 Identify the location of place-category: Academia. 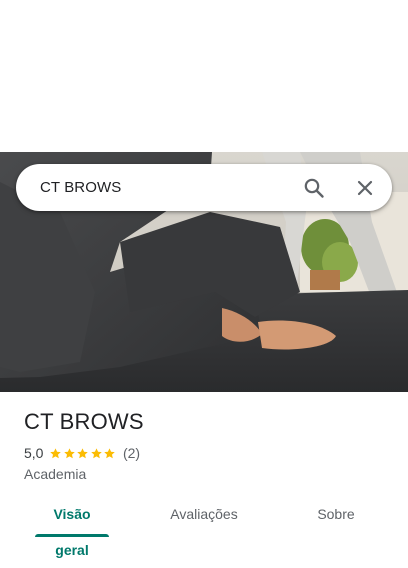
(55, 474).